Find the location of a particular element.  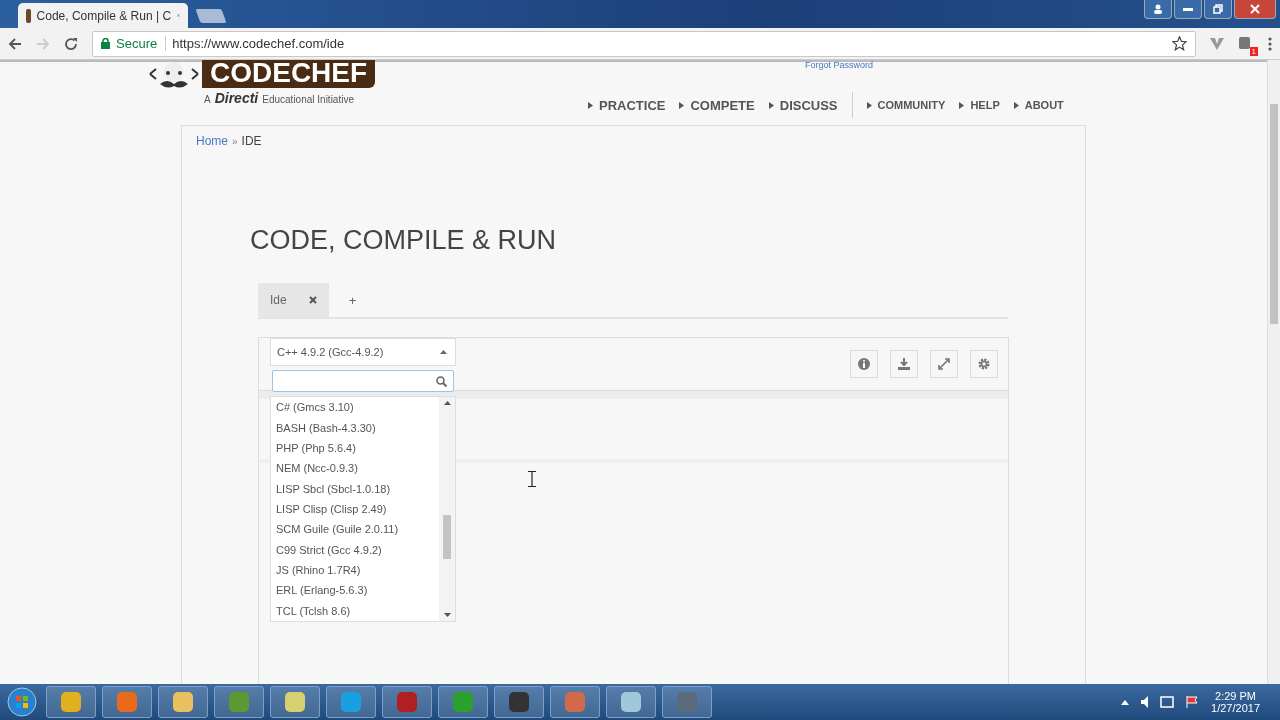

info-button is located at coordinates (864, 364).